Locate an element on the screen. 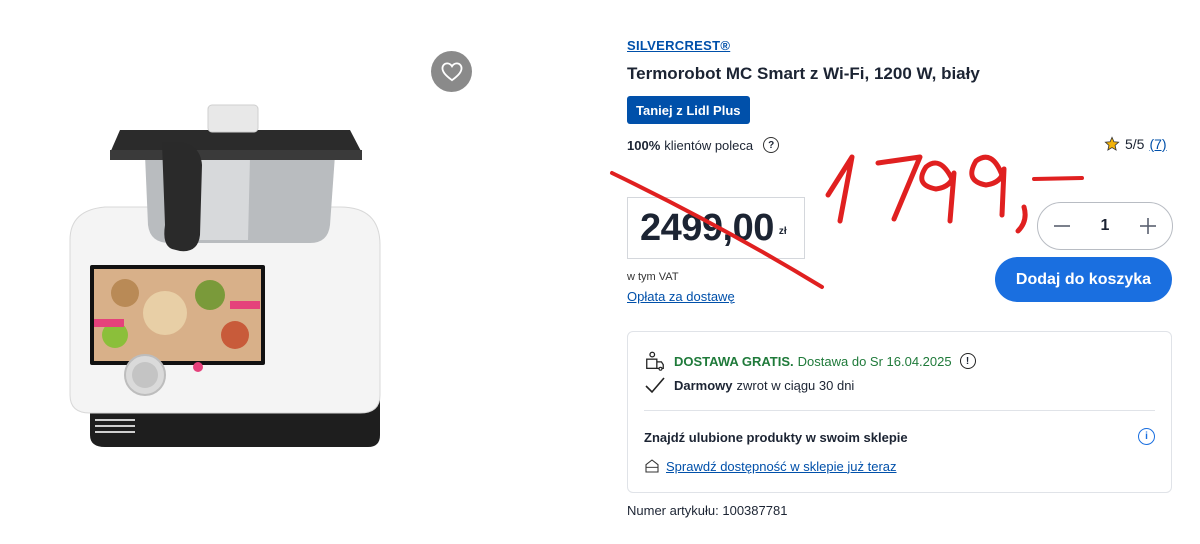  delivery-date: Dostawa do Sr 16.04.2025 is located at coordinates (874, 361).